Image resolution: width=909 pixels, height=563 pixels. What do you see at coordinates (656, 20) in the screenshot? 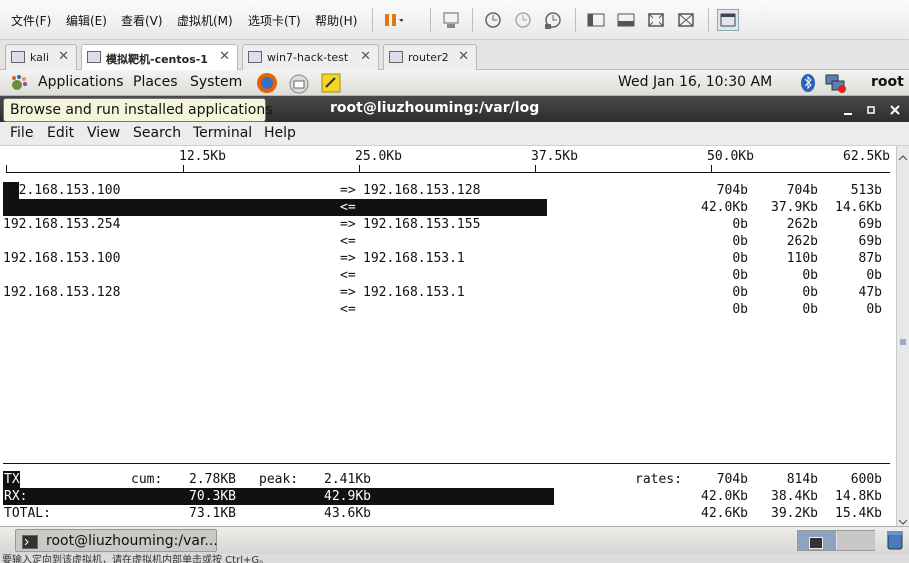
I see `fullscreen-icon` at bounding box center [656, 20].